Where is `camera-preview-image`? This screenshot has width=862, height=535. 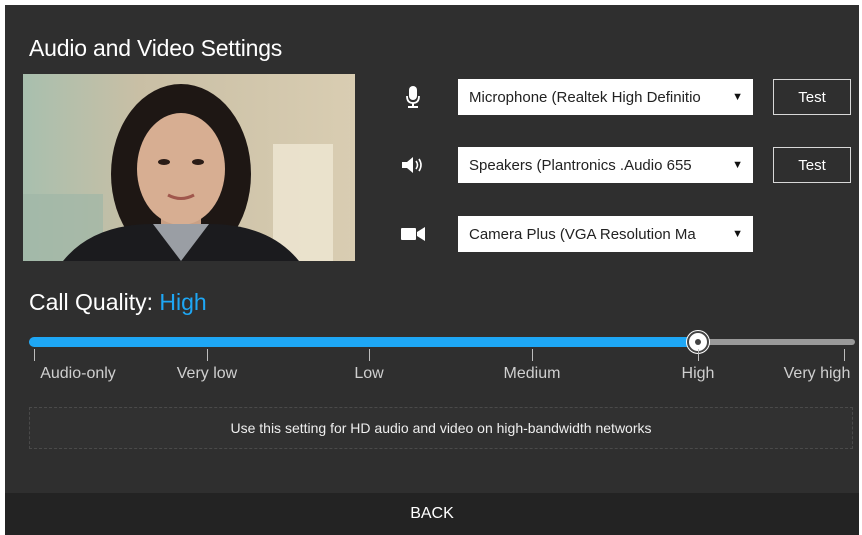 camera-preview-image is located at coordinates (189, 167).